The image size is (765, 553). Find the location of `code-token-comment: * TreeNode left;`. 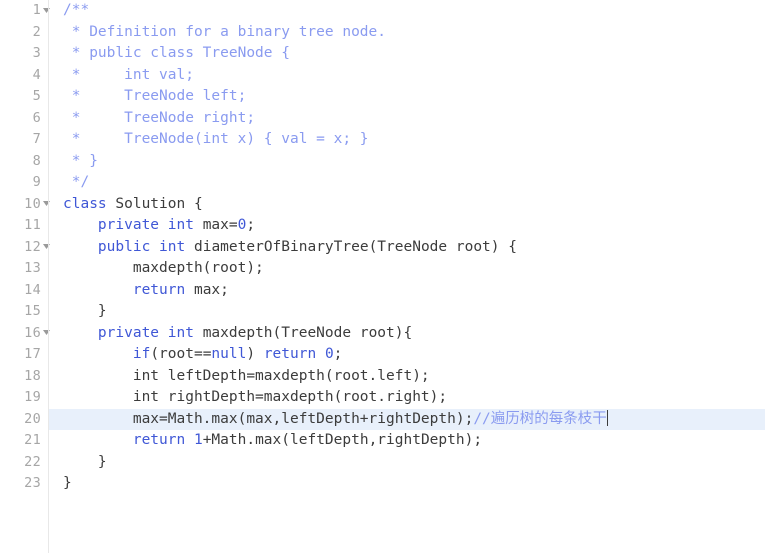

code-token-comment: * TreeNode left; is located at coordinates (155, 96).